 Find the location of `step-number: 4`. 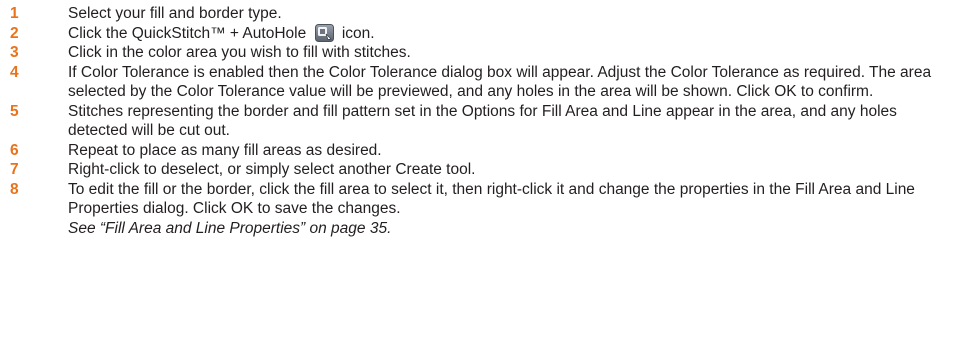

step-number: 4 is located at coordinates (14, 72).